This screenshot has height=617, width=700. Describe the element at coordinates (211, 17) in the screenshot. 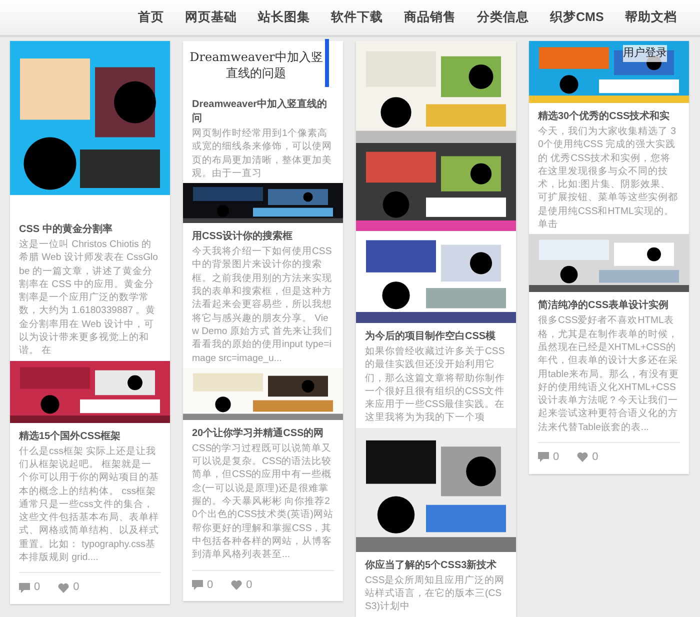

I see `nav-link: 网页基础` at that location.